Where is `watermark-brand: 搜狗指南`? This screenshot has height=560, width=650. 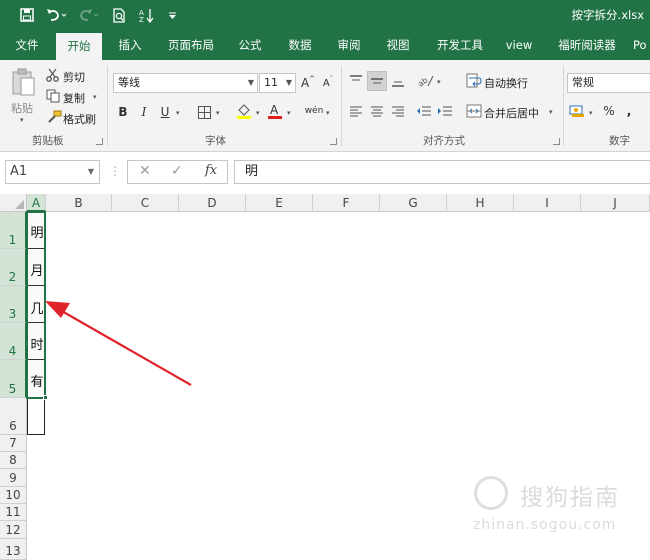 watermark-brand: 搜狗指南 is located at coordinates (570, 498).